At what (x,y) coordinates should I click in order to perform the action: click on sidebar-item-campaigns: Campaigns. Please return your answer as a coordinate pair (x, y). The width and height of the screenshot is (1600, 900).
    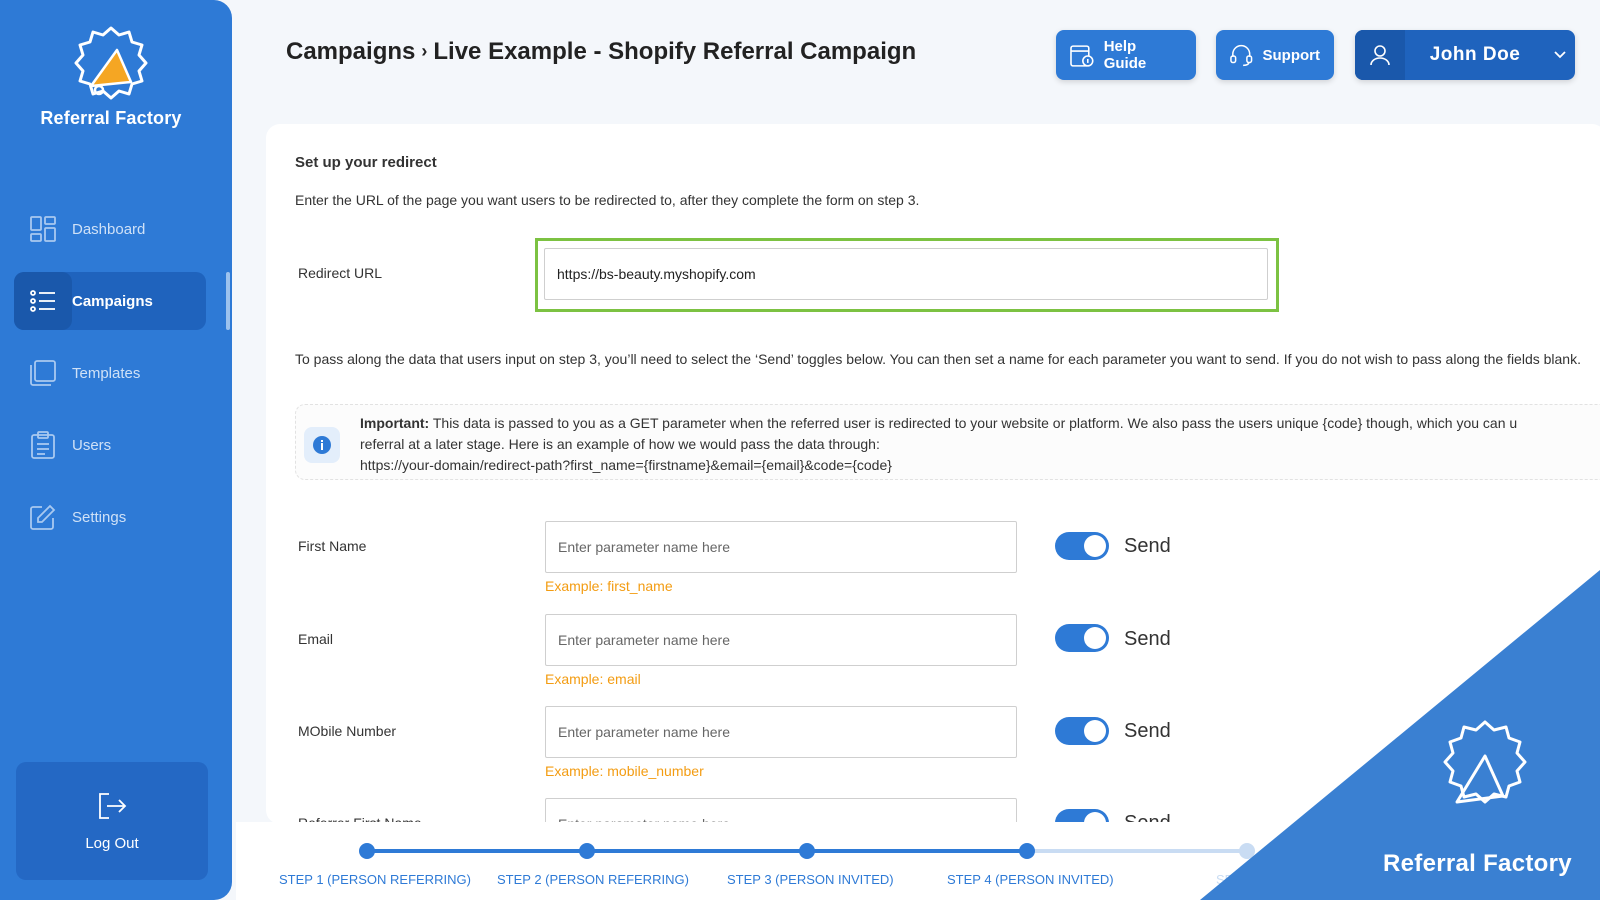
    Looking at the image, I should click on (110, 301).